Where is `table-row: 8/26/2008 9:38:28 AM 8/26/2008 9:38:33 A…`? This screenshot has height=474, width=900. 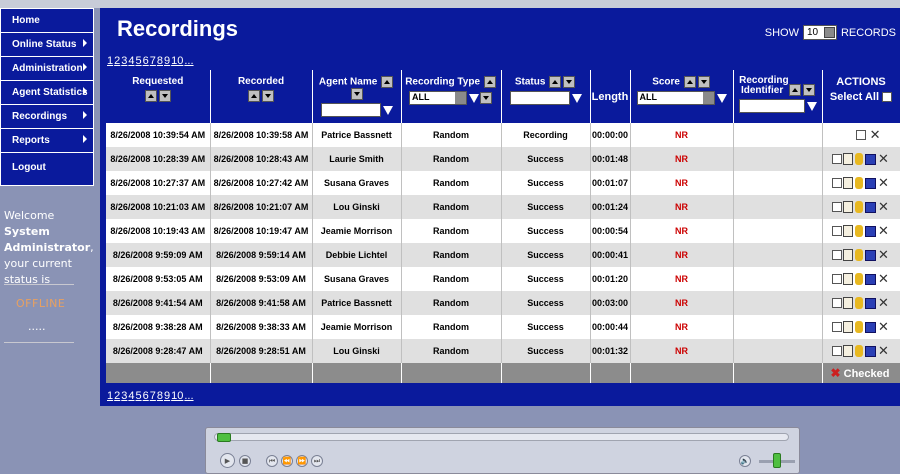 table-row: 8/26/2008 9:38:28 AM 8/26/2008 9:38:33 A… is located at coordinates (503, 327).